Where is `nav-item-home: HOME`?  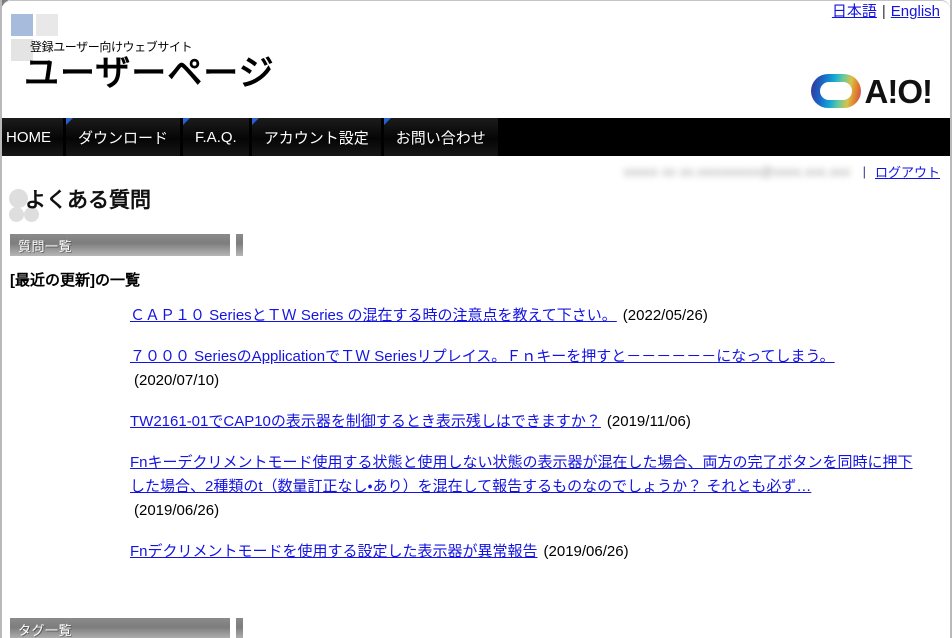
nav-item-home: HOME is located at coordinates (34, 137).